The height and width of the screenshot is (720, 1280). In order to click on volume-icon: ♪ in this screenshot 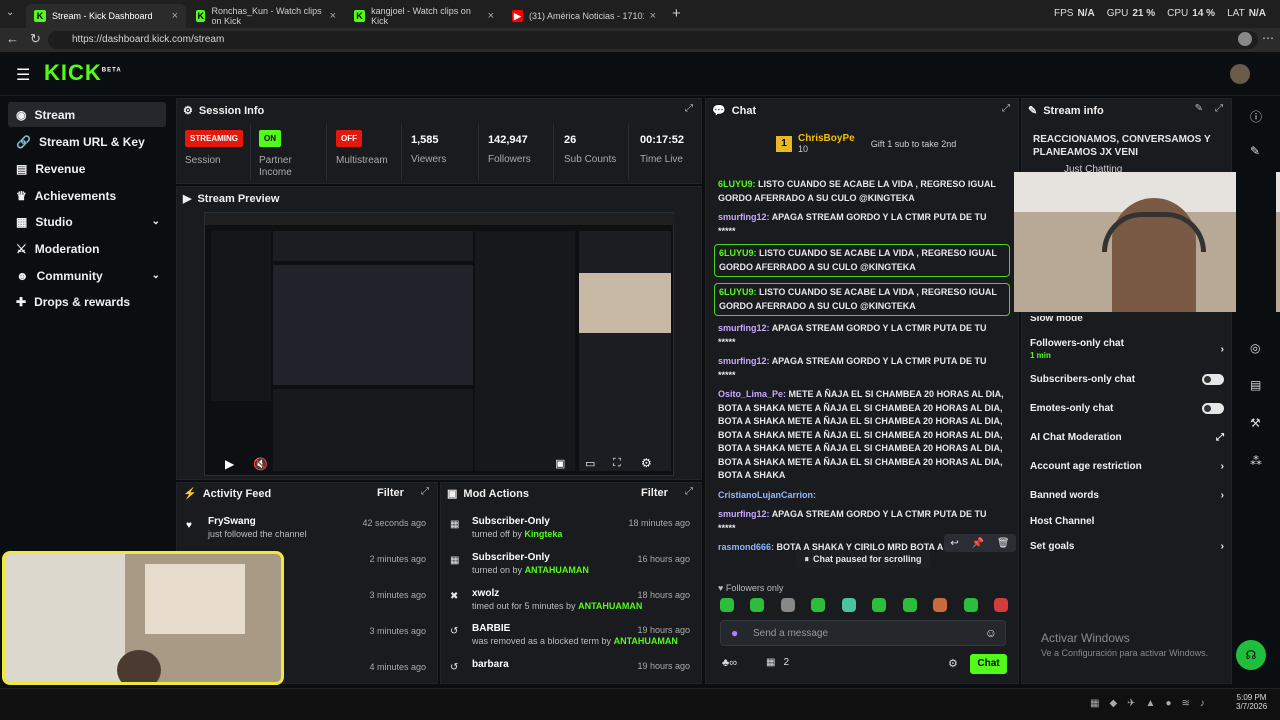, I will do `click(1202, 703)`.